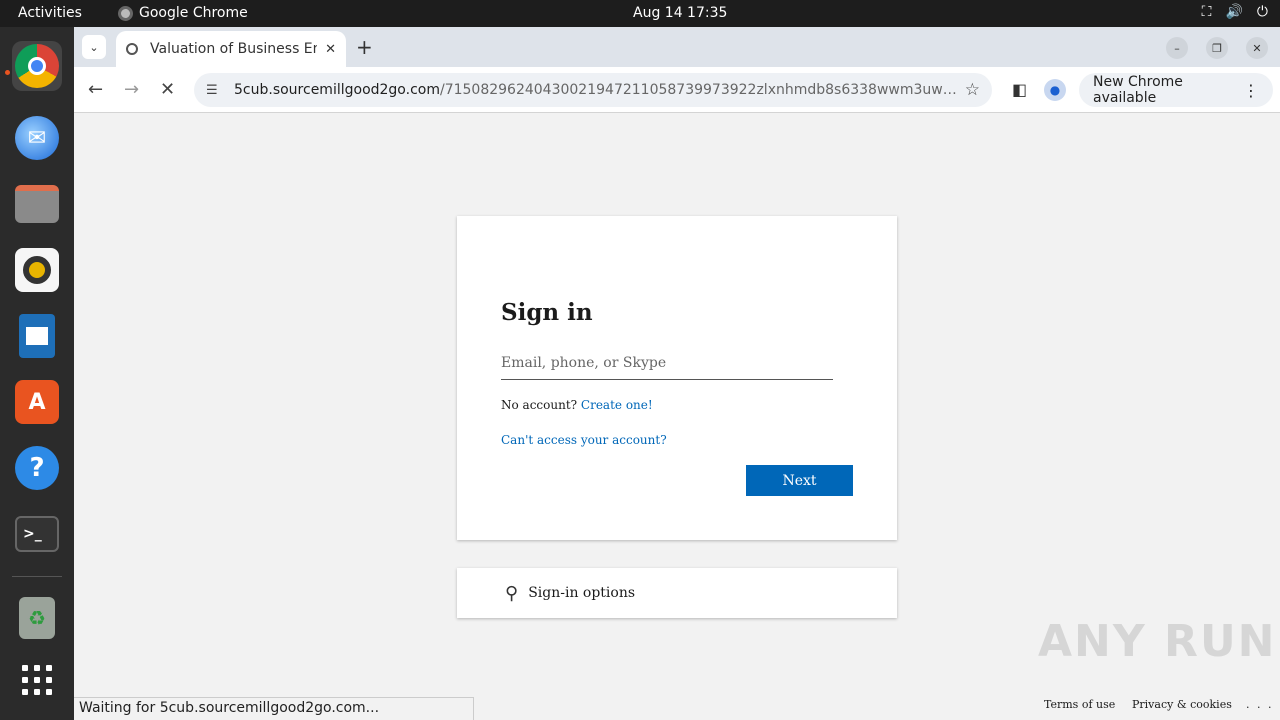 This screenshot has height=720, width=1280. What do you see at coordinates (667, 363) in the screenshot?
I see `email-input` at bounding box center [667, 363].